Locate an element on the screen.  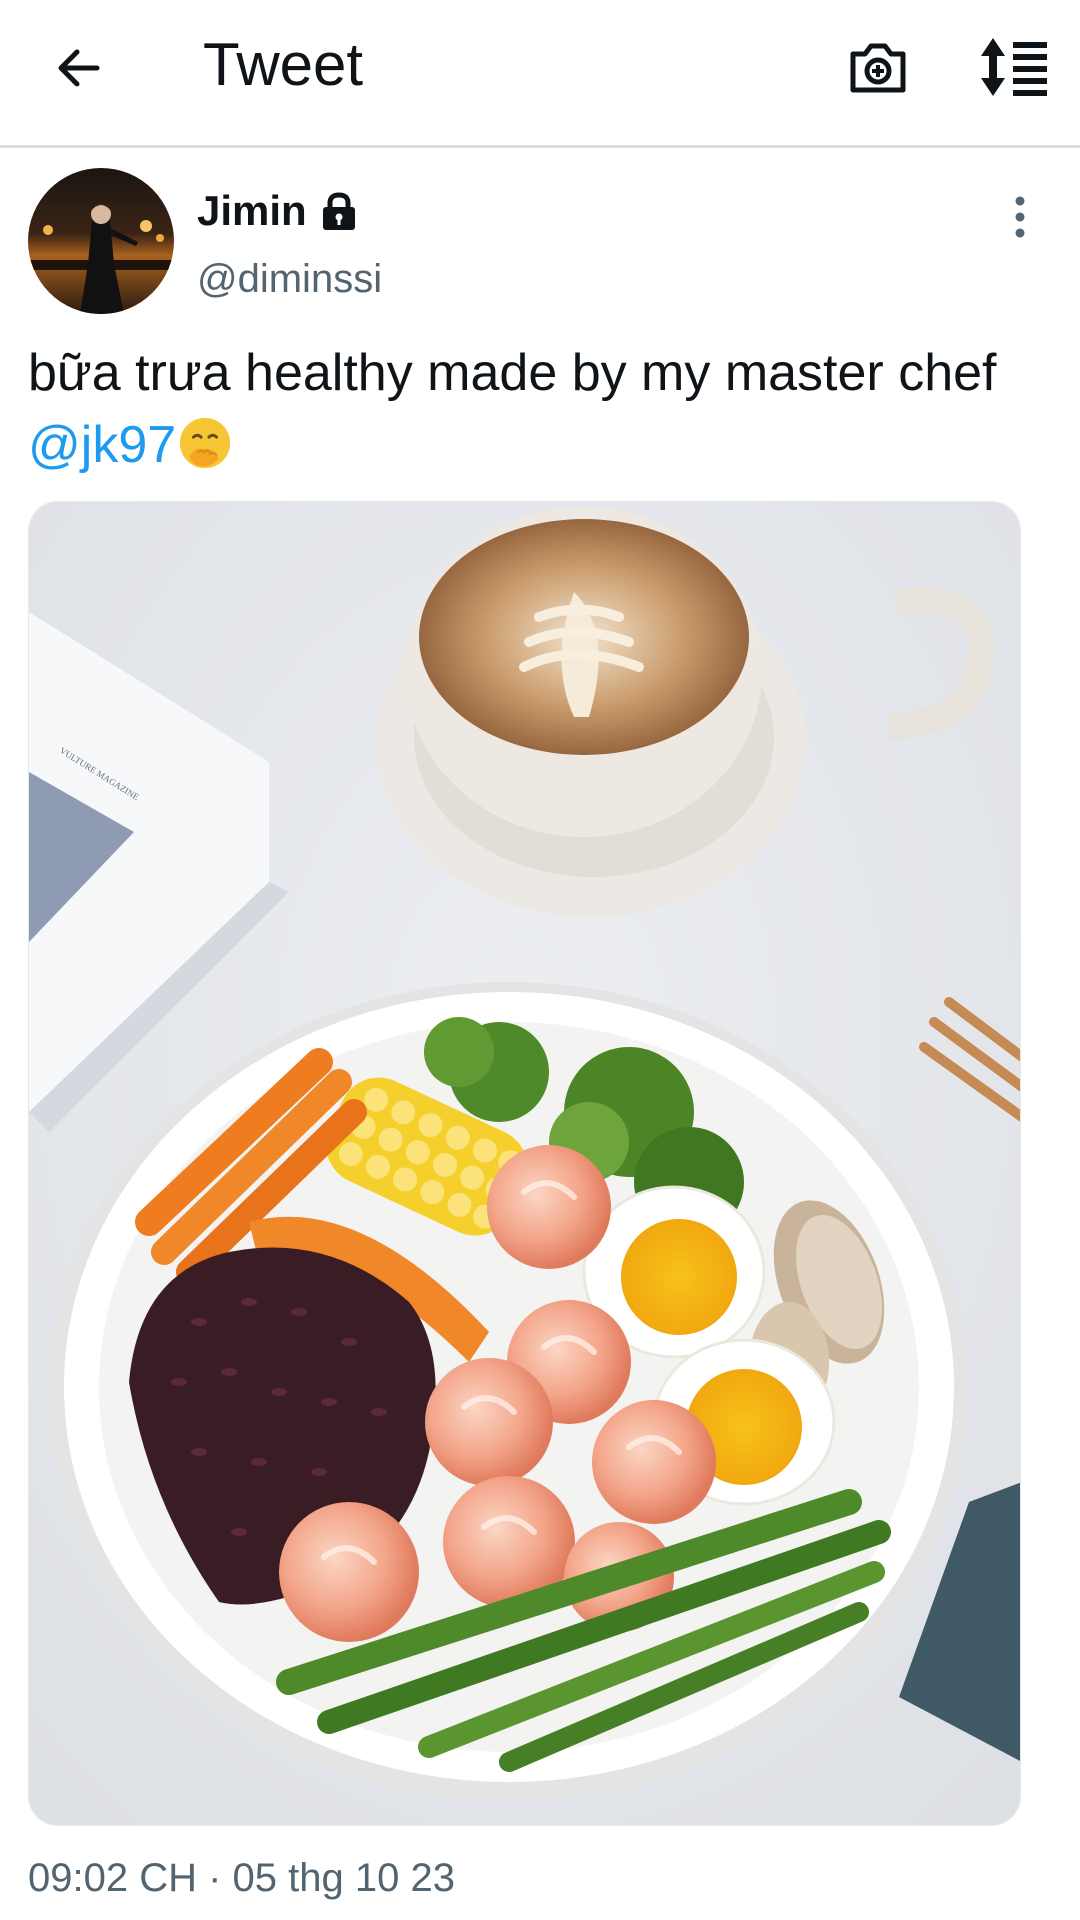
more-vertical-icon is located at coordinates (1020, 217).